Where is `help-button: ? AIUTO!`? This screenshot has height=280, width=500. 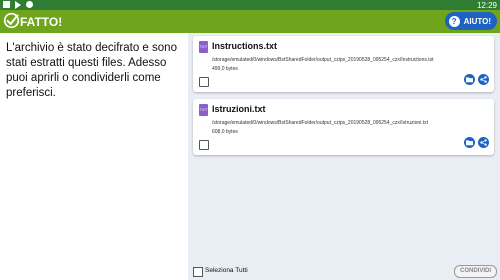 help-button: ? AIUTO! is located at coordinates (470, 21).